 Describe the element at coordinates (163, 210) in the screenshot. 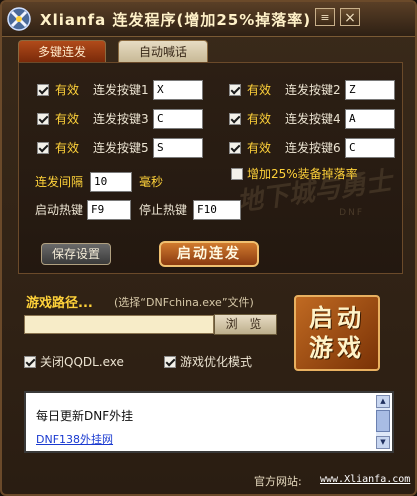

I see `stop-hotkey-label: 停止热键` at that location.